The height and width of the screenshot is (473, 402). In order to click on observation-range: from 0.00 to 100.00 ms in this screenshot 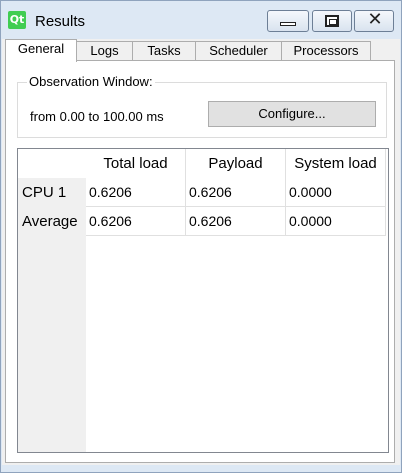, I will do `click(97, 116)`.